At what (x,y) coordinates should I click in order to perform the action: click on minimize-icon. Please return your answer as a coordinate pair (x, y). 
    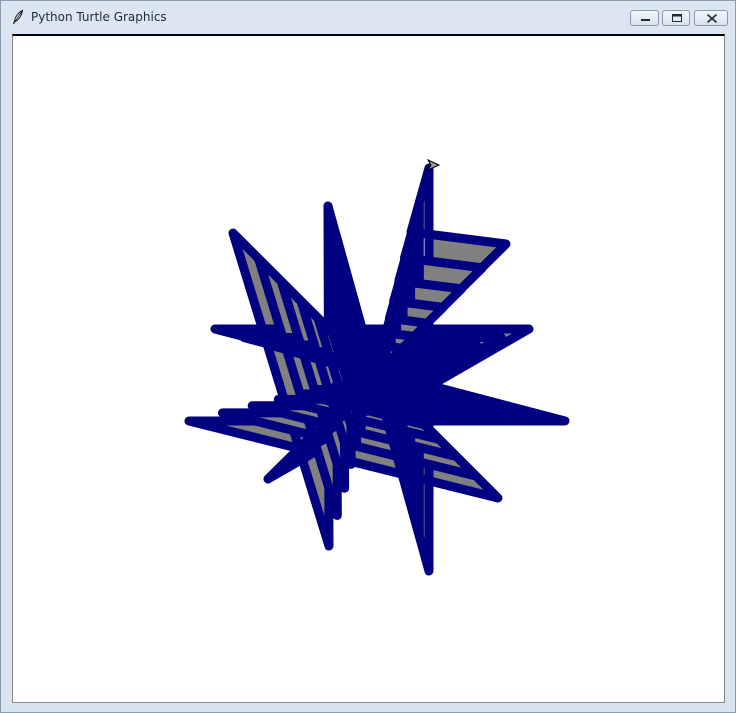
    Looking at the image, I should click on (645, 20).